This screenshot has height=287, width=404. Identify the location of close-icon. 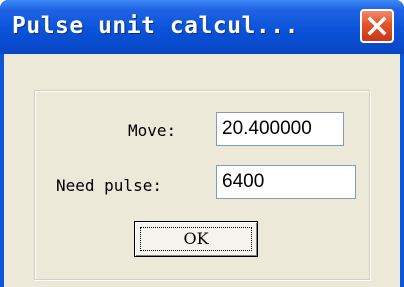
(377, 26).